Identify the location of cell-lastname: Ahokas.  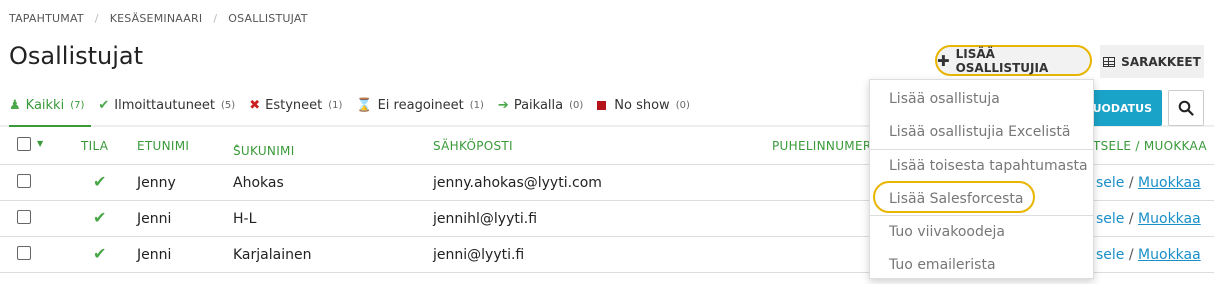
(258, 183).